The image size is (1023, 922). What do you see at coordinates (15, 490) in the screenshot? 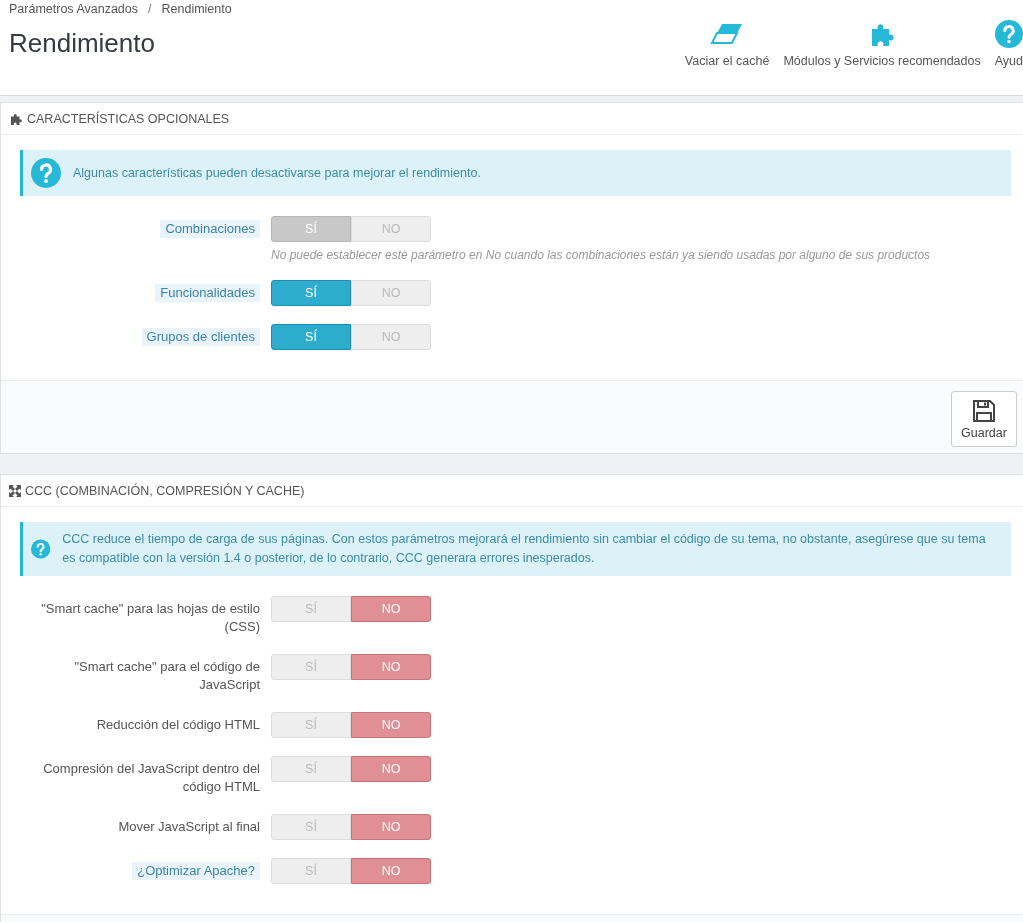
I see `expand-arrows-icon` at bounding box center [15, 490].